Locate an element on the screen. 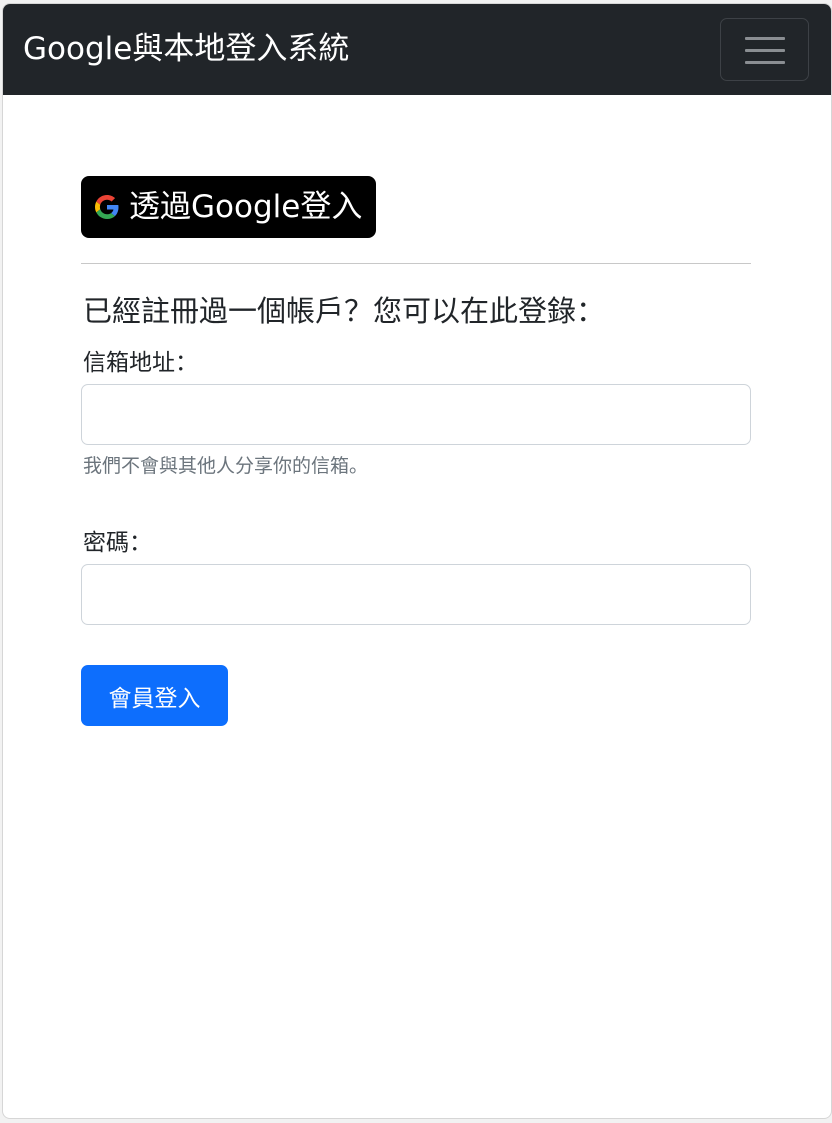  member-login-button: 會員登入 is located at coordinates (154, 695).